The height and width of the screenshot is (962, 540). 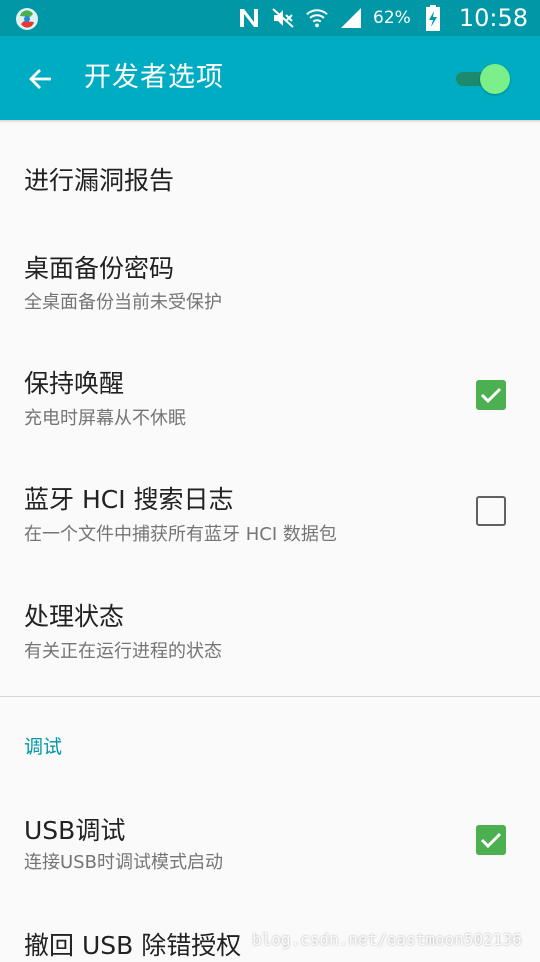 What do you see at coordinates (99, 268) in the screenshot?
I see `pref-title: 桌面备份密码` at bounding box center [99, 268].